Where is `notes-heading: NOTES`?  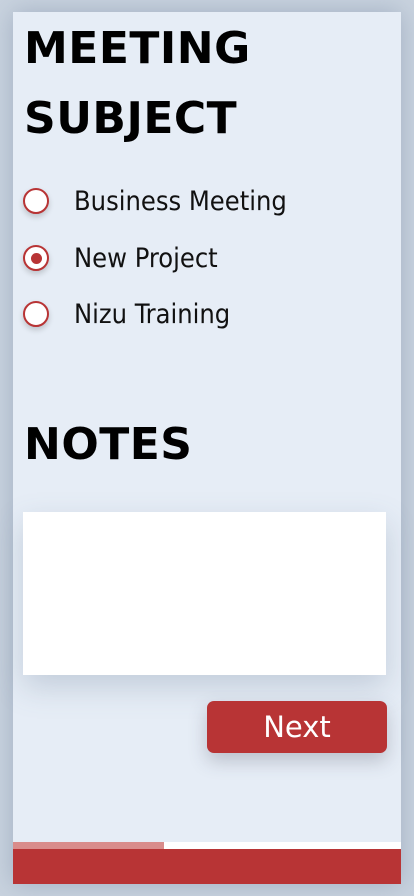
notes-heading: NOTES is located at coordinates (108, 444).